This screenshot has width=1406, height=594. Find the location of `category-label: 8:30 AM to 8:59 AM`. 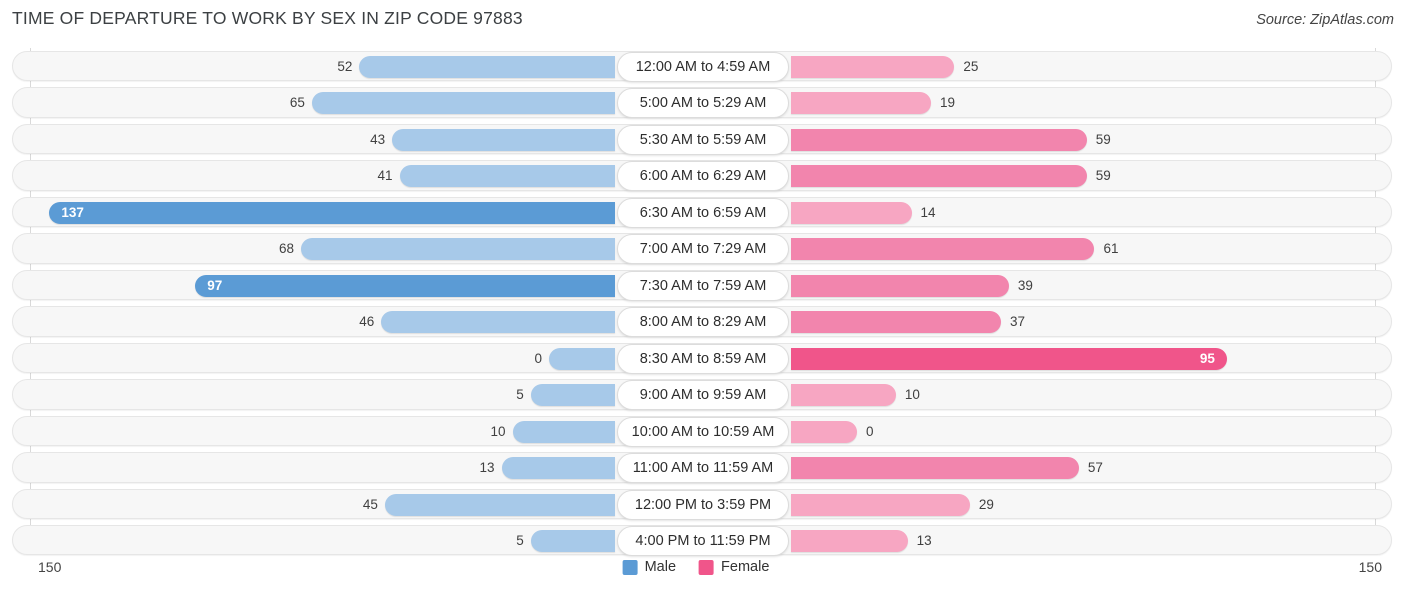

category-label: 8:30 AM to 8:59 AM is located at coordinates (703, 358).